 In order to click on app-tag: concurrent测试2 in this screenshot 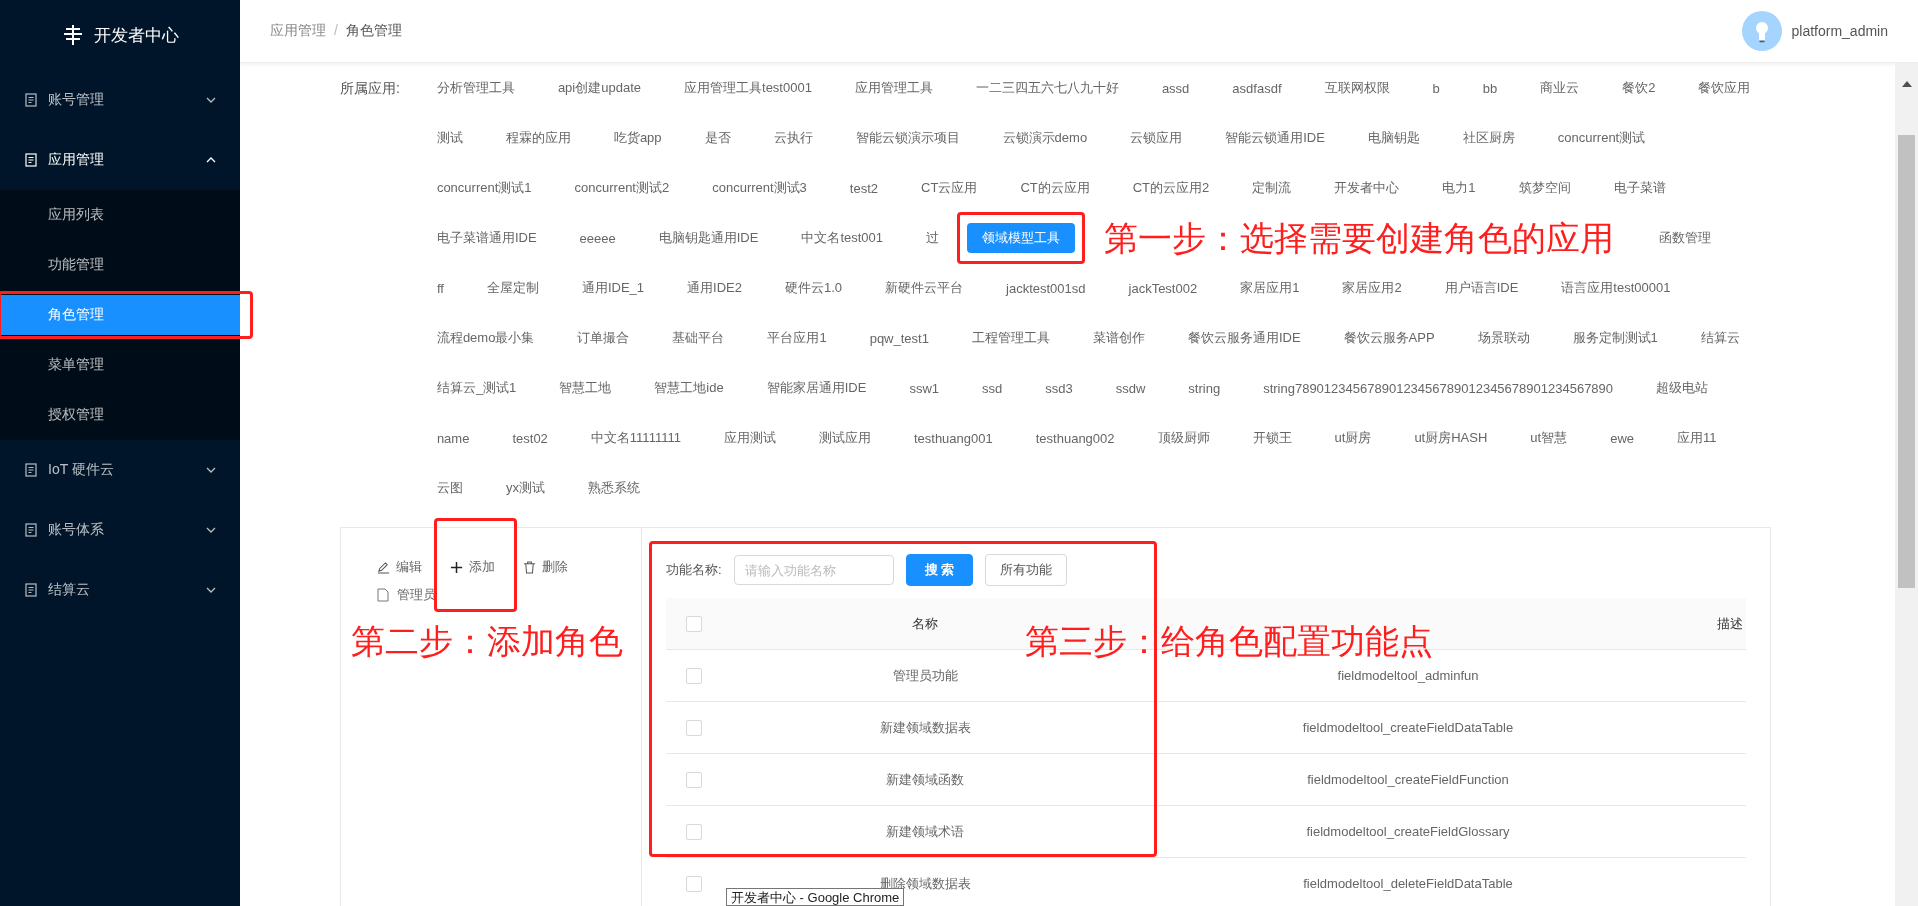, I will do `click(622, 188)`.